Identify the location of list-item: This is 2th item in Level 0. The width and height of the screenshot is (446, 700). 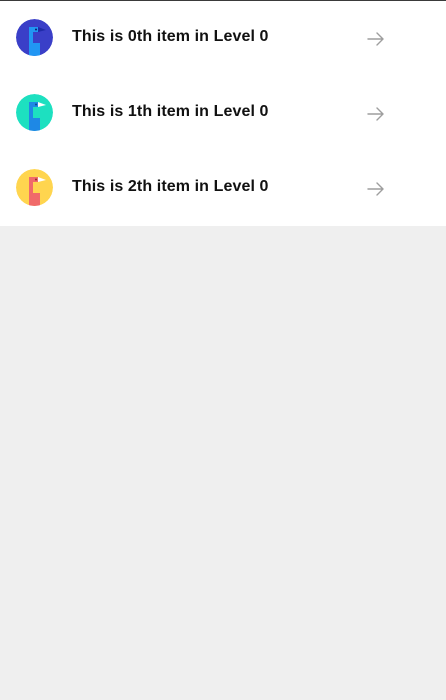
(223, 188).